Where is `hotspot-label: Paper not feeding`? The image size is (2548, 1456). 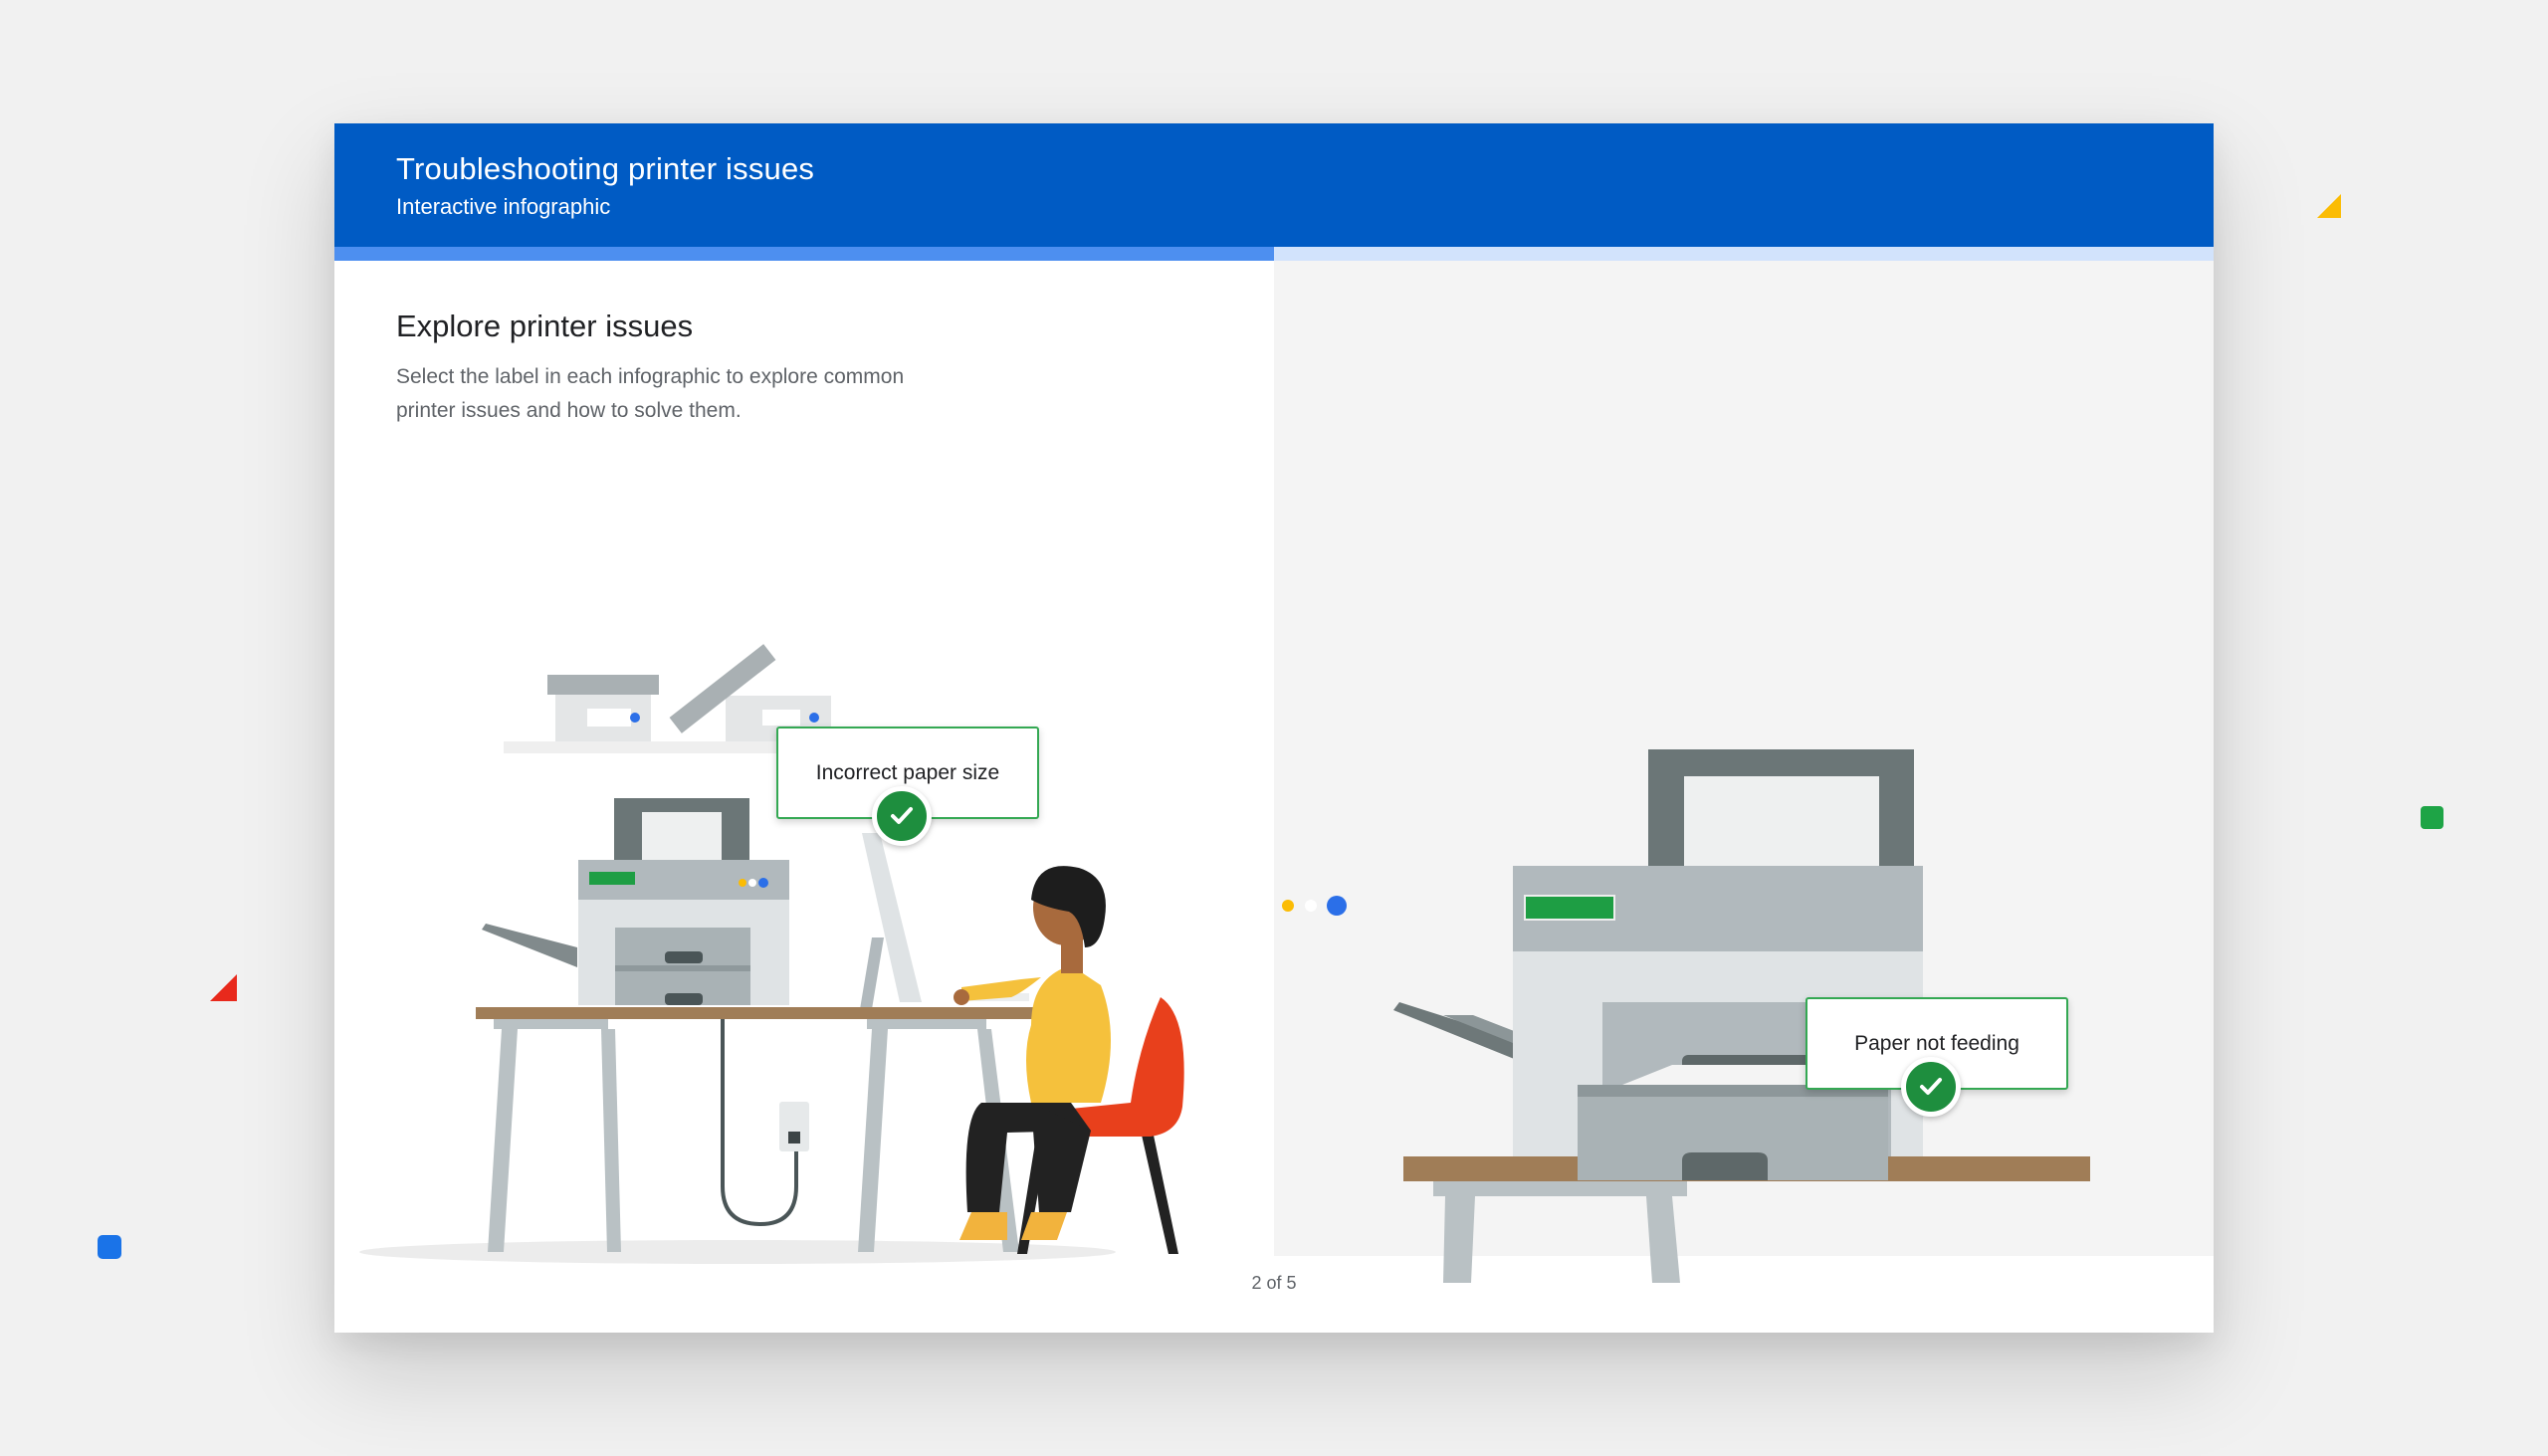 hotspot-label: Paper not feeding is located at coordinates (1936, 1043).